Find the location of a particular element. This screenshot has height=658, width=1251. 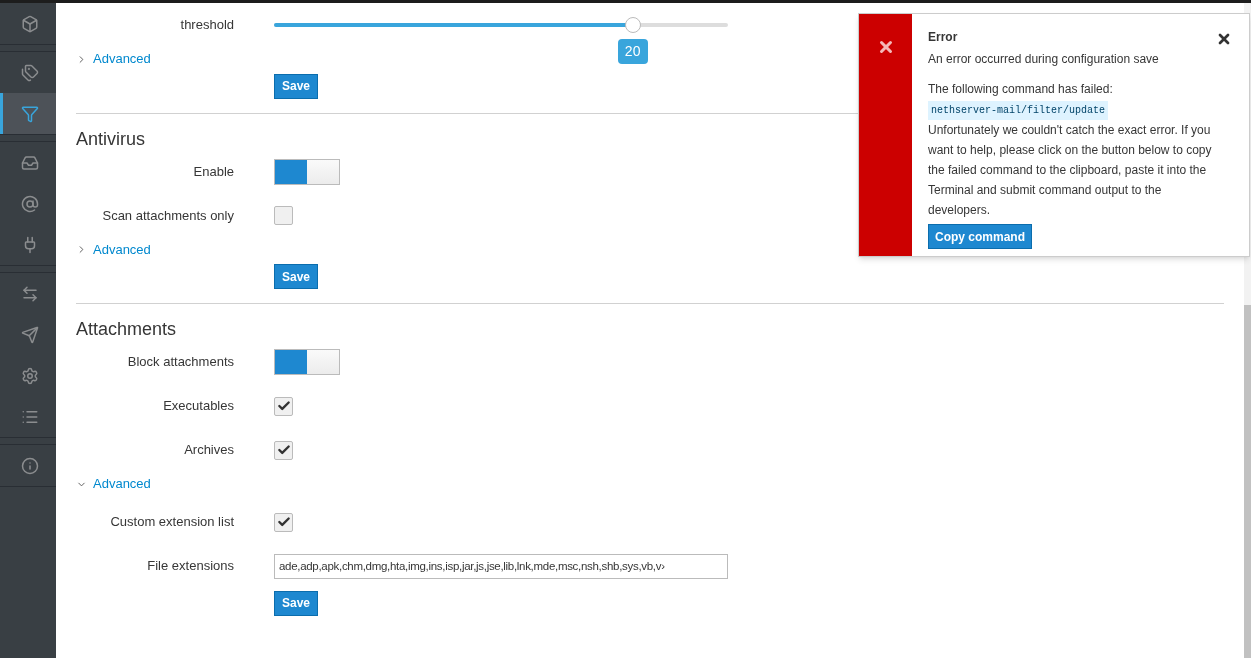

command-code: nethserver-mail/filter/update is located at coordinates (1018, 110).